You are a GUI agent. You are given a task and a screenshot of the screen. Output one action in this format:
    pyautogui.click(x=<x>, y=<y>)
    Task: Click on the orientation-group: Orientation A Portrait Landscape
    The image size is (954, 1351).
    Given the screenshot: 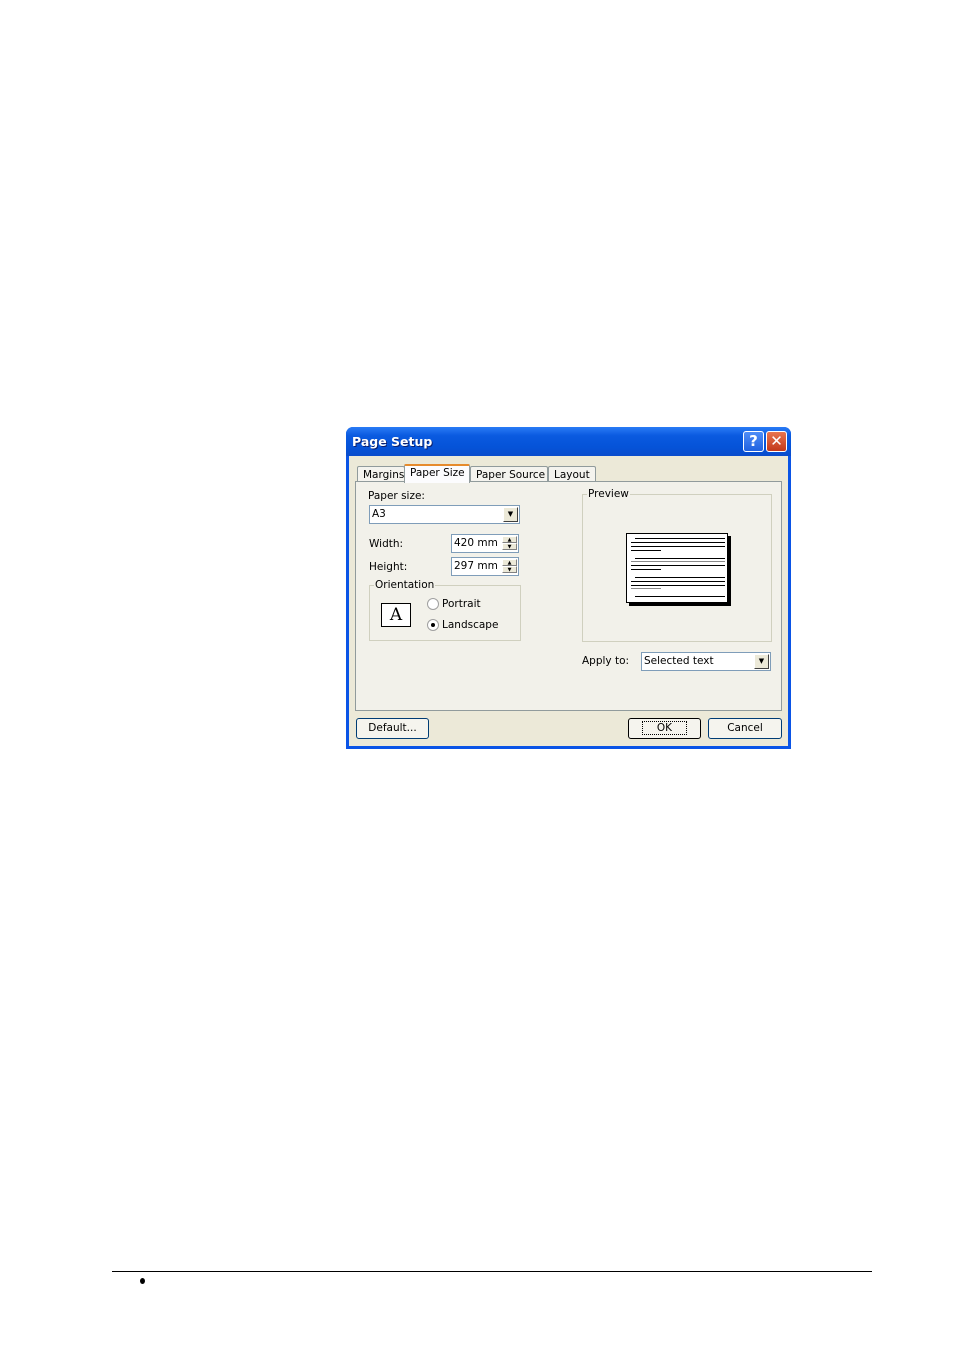 What is the action you would take?
    pyautogui.click(x=445, y=610)
    